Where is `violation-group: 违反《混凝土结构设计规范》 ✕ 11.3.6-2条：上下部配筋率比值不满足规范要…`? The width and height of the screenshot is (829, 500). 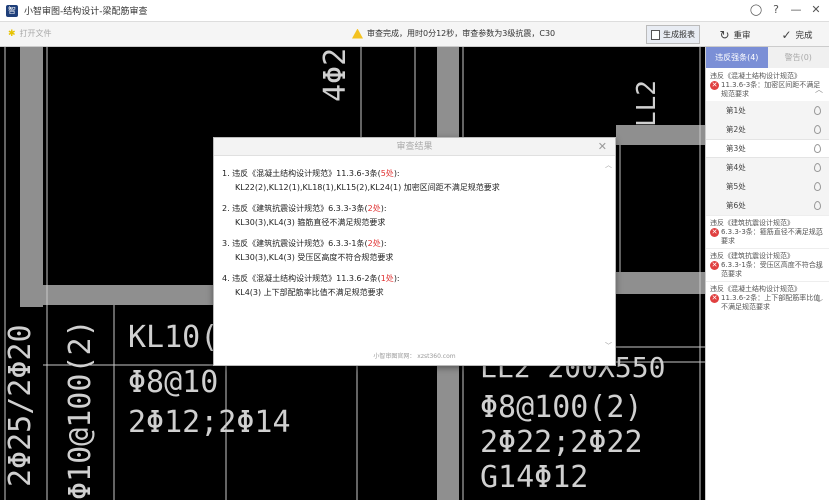 violation-group: 违反《混凝土结构设计规范》 ✕ 11.3.6-2条：上下部配筋率比值不满足规范要… is located at coordinates (767, 297).